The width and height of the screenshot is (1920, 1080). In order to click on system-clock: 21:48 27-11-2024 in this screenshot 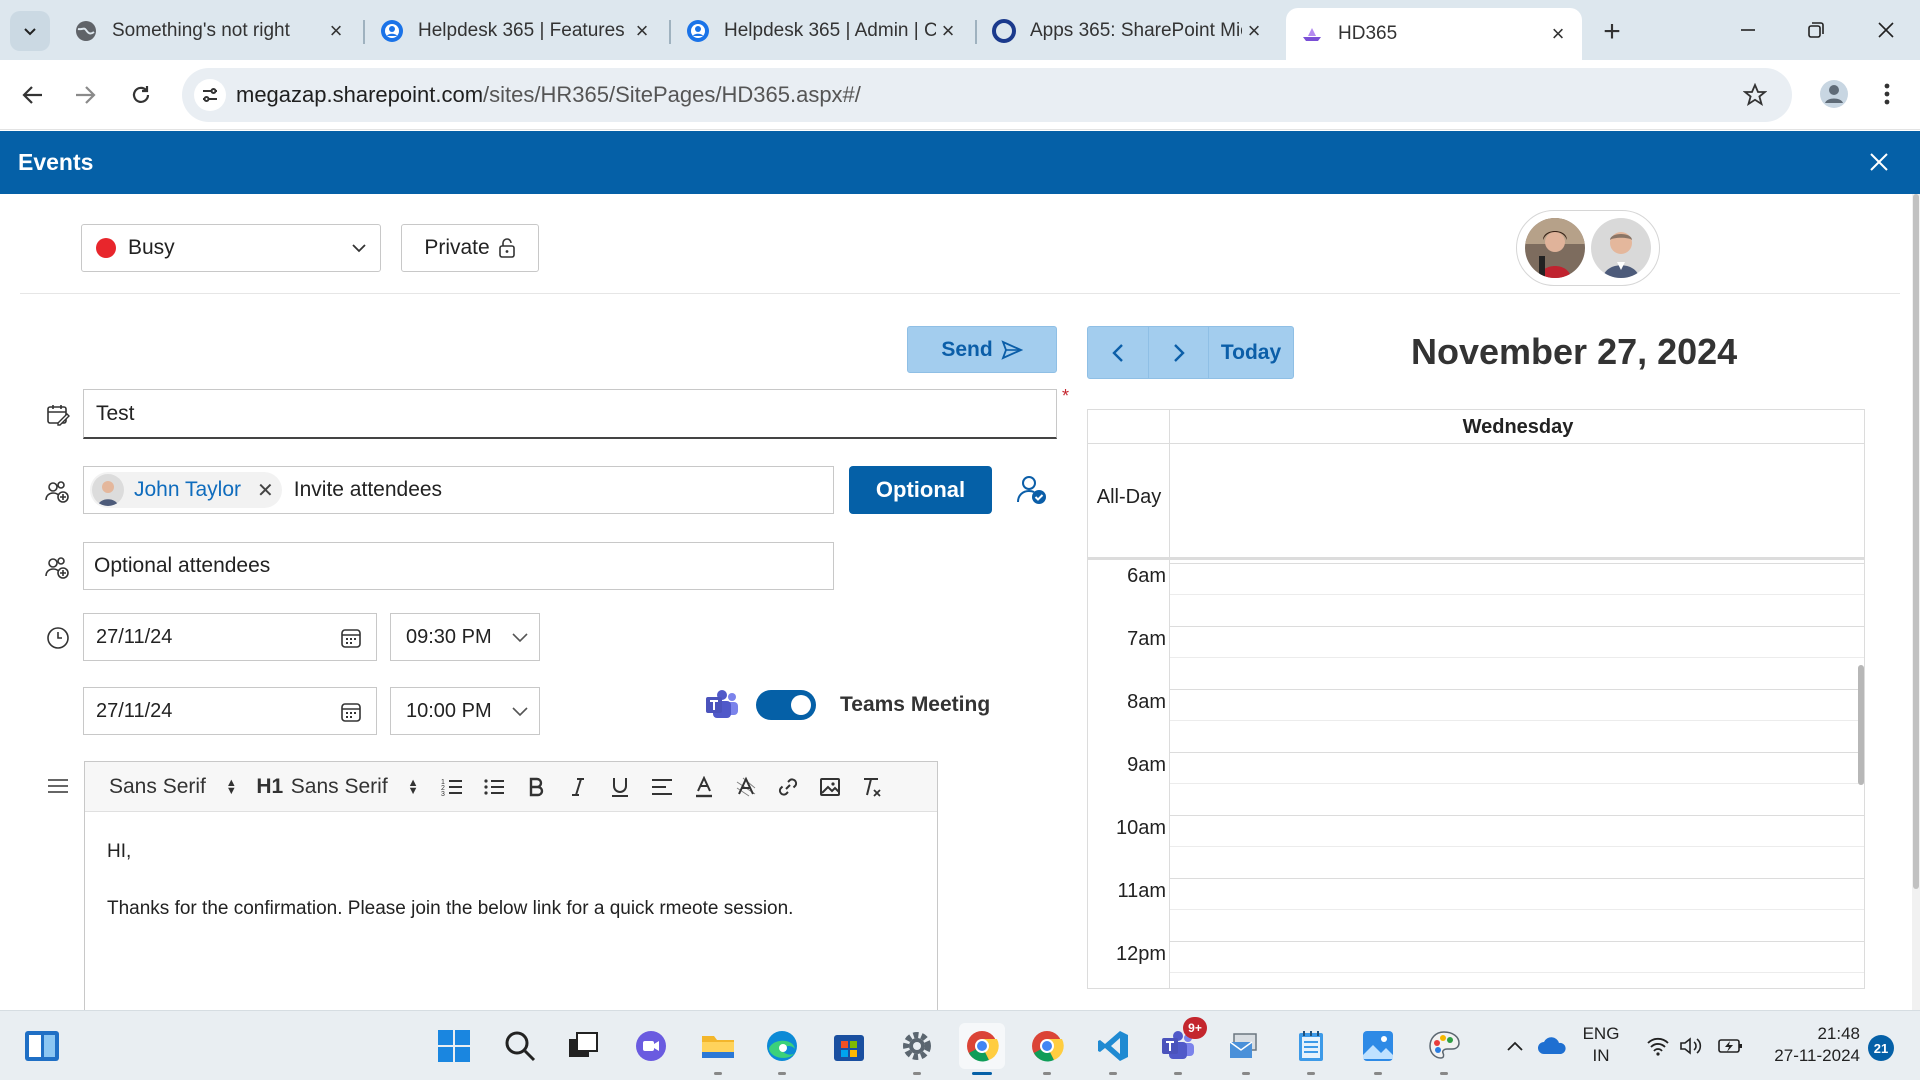, I will do `click(1811, 1045)`.